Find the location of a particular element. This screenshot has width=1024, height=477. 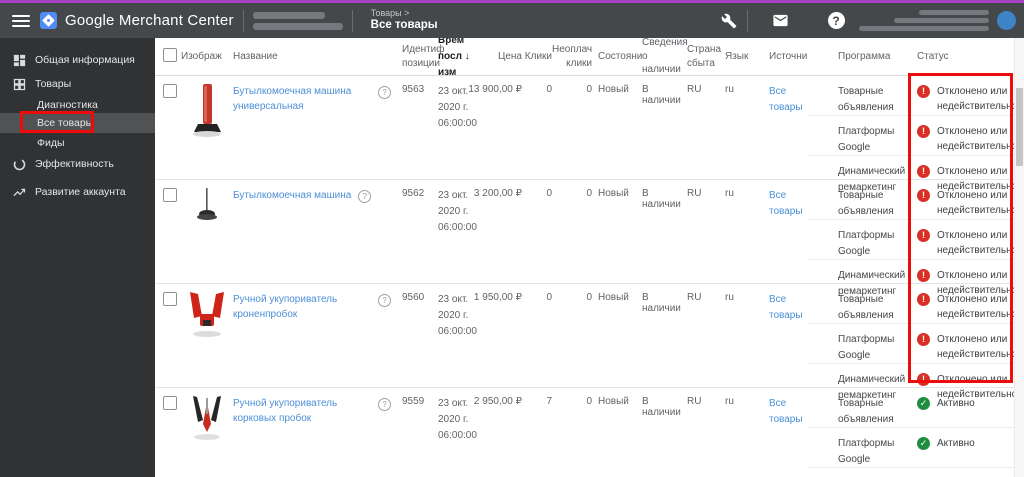

account-name-redacted is located at coordinates (297, 20).